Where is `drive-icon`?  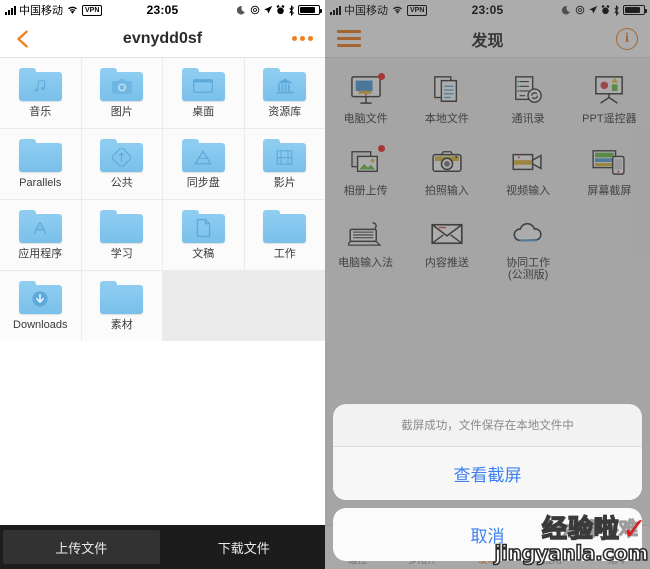 drive-icon is located at coordinates (203, 155).